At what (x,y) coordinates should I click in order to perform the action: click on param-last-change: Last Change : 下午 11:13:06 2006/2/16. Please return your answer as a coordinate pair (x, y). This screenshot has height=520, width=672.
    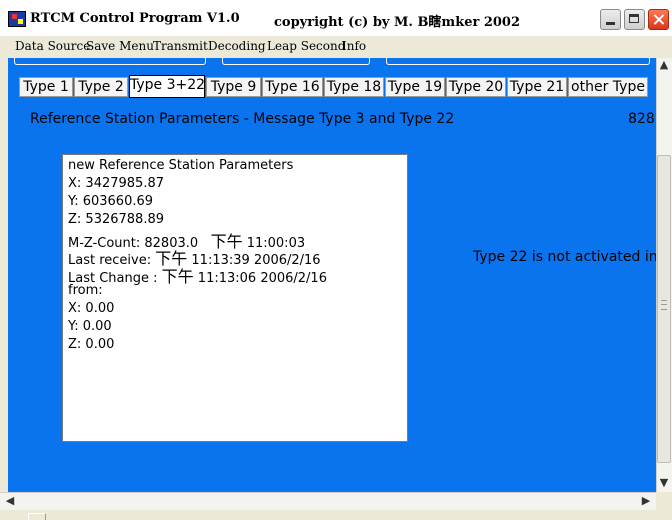
    Looking at the image, I should click on (197, 275).